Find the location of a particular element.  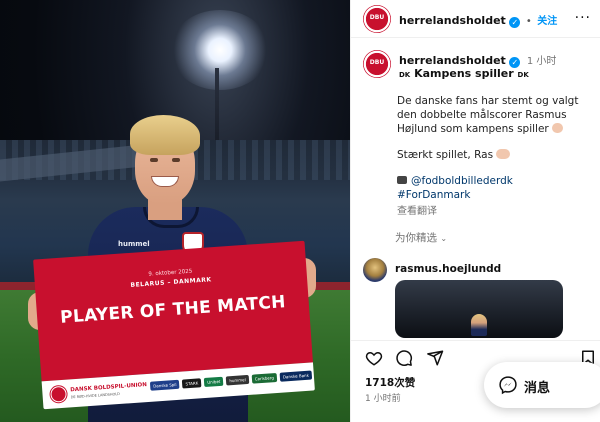

commenter-avatar is located at coordinates (375, 270).